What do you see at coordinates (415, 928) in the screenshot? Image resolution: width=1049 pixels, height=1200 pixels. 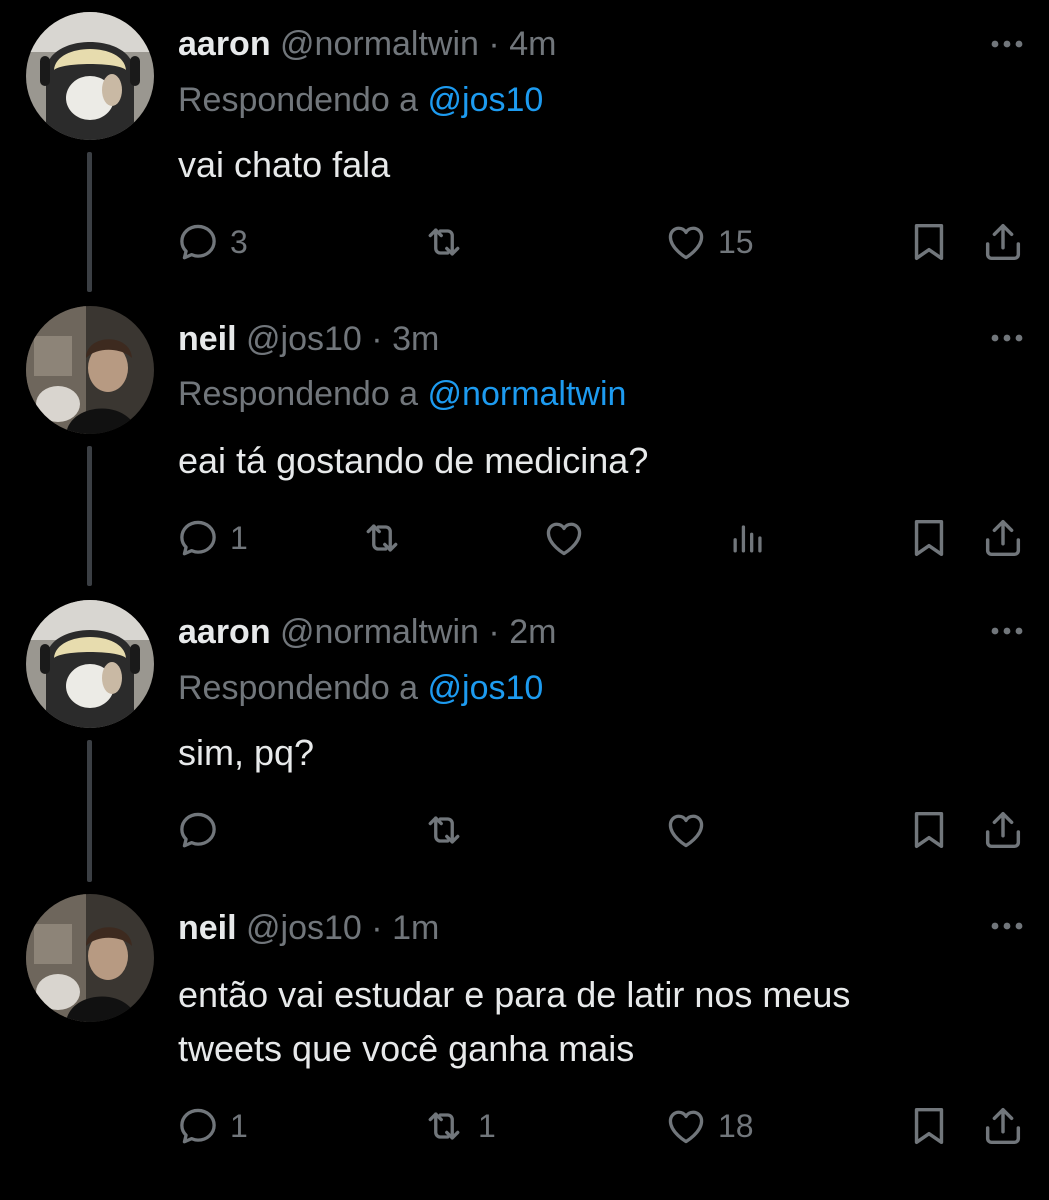 I see `timestamp: 1m` at bounding box center [415, 928].